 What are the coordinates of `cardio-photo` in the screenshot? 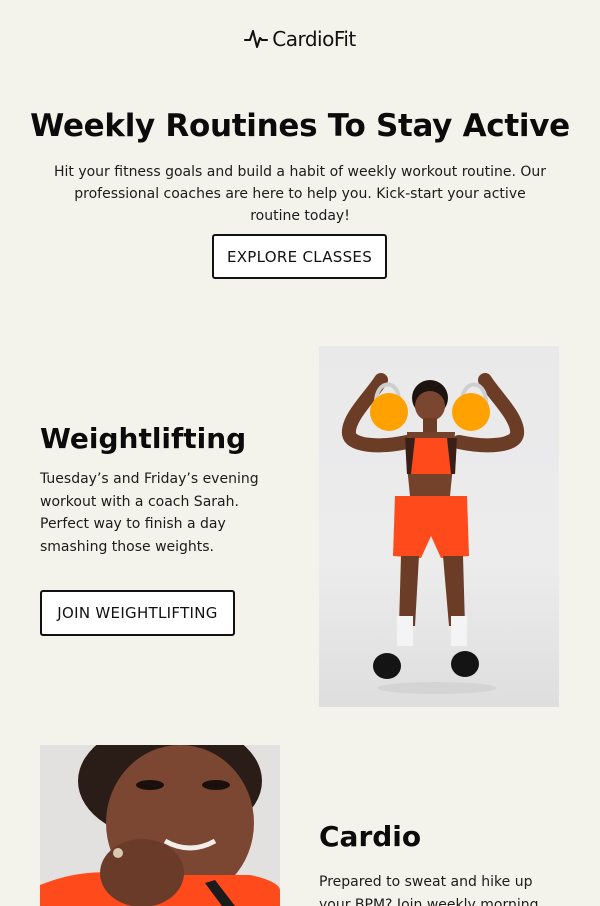 It's located at (160, 825).